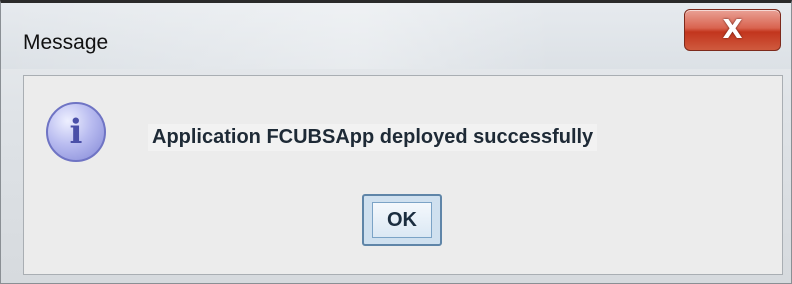  What do you see at coordinates (66, 42) in the screenshot?
I see `window-title: Message` at bounding box center [66, 42].